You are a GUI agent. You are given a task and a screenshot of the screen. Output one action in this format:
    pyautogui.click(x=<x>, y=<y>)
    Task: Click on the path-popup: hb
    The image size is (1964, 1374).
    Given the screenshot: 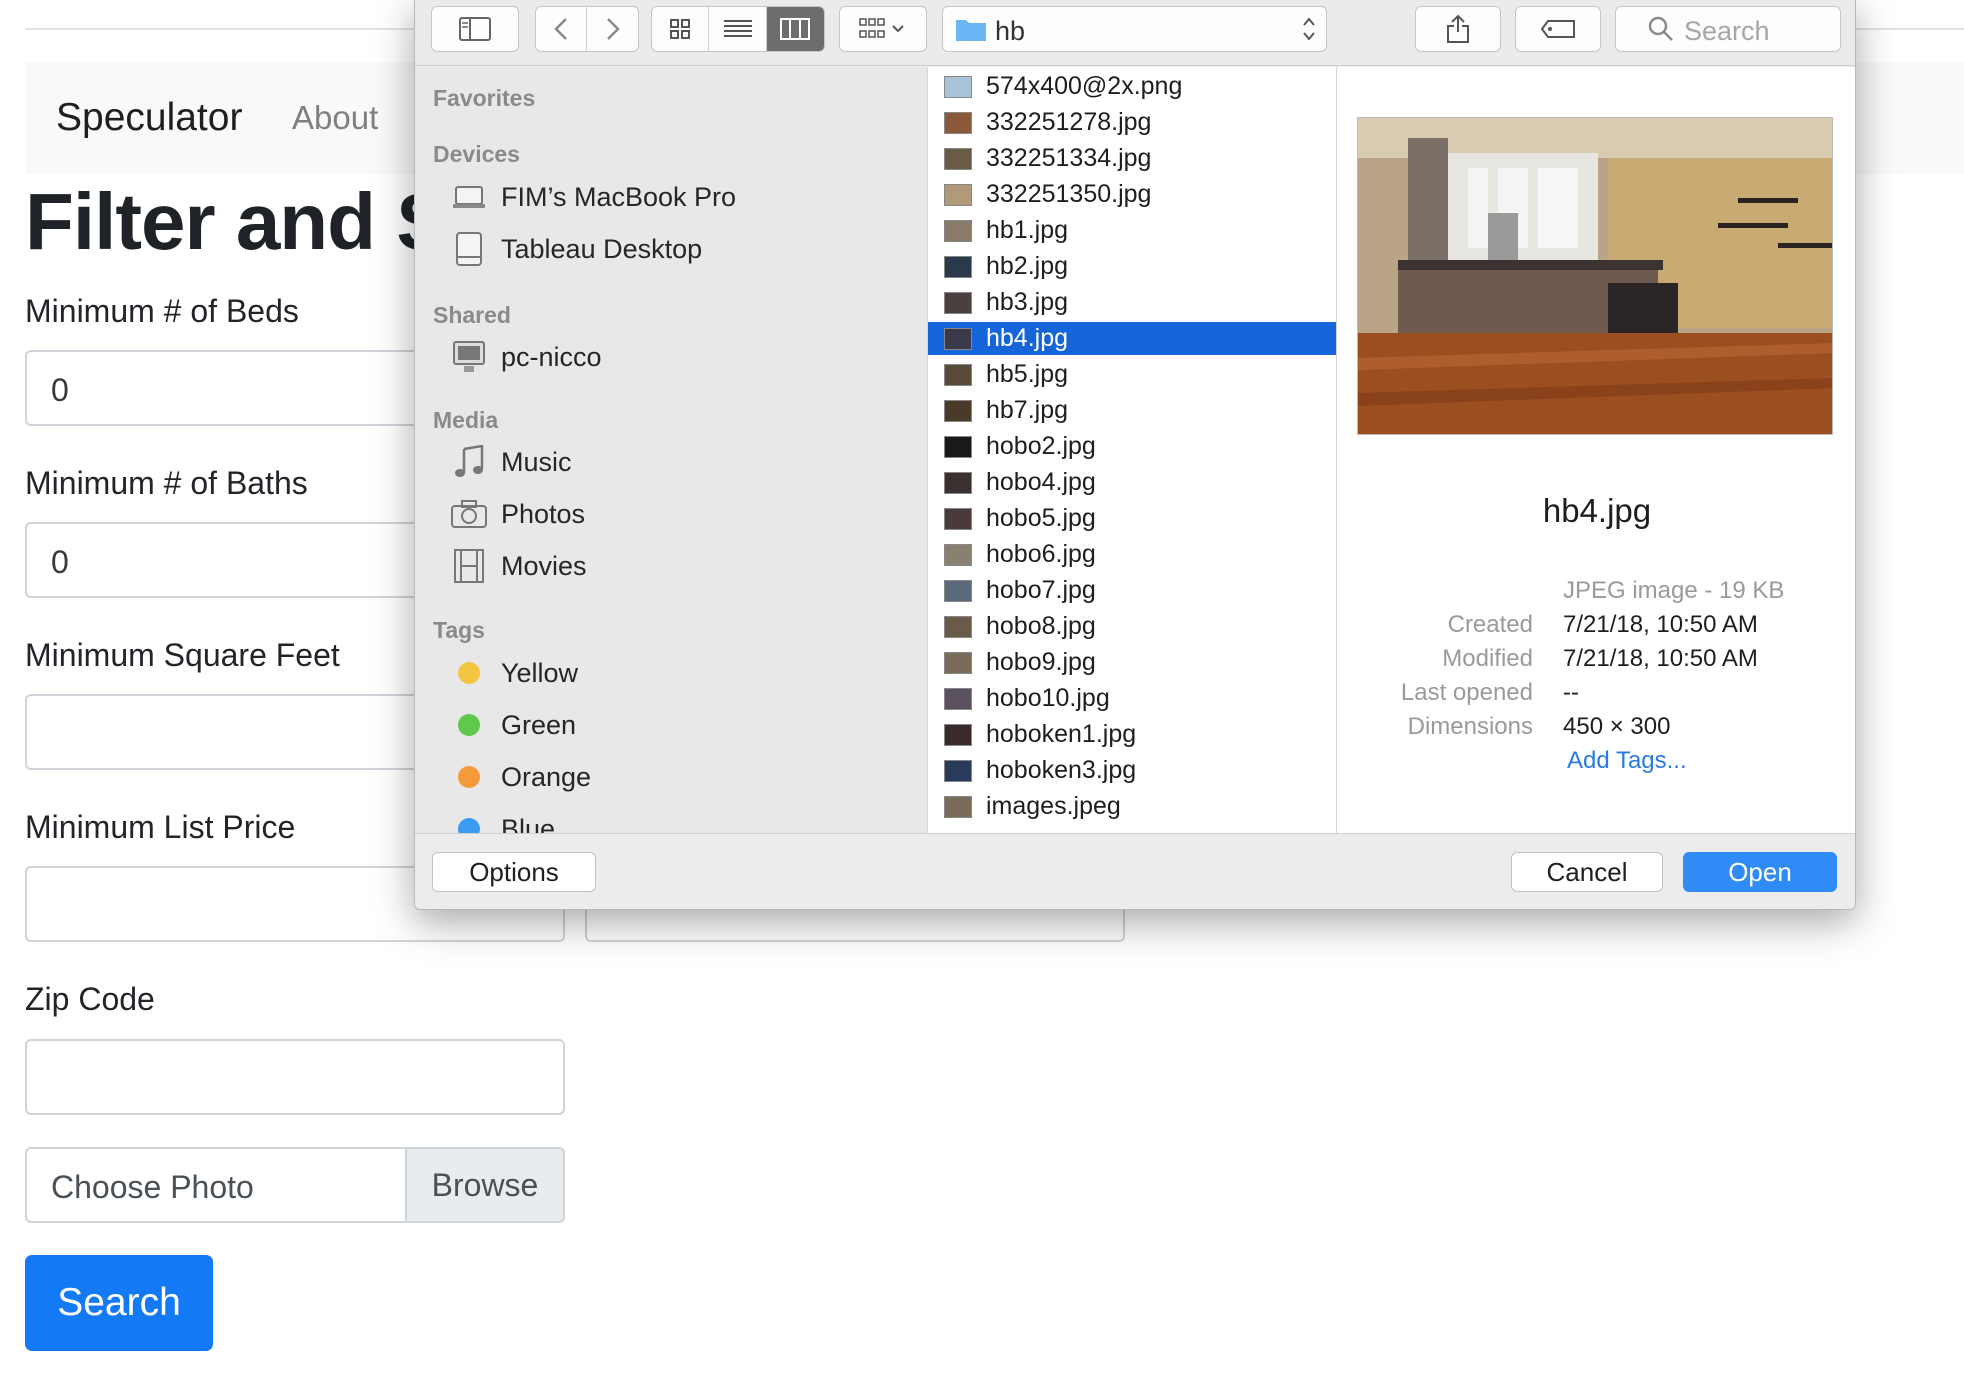 What is the action you would take?
    pyautogui.click(x=1134, y=29)
    